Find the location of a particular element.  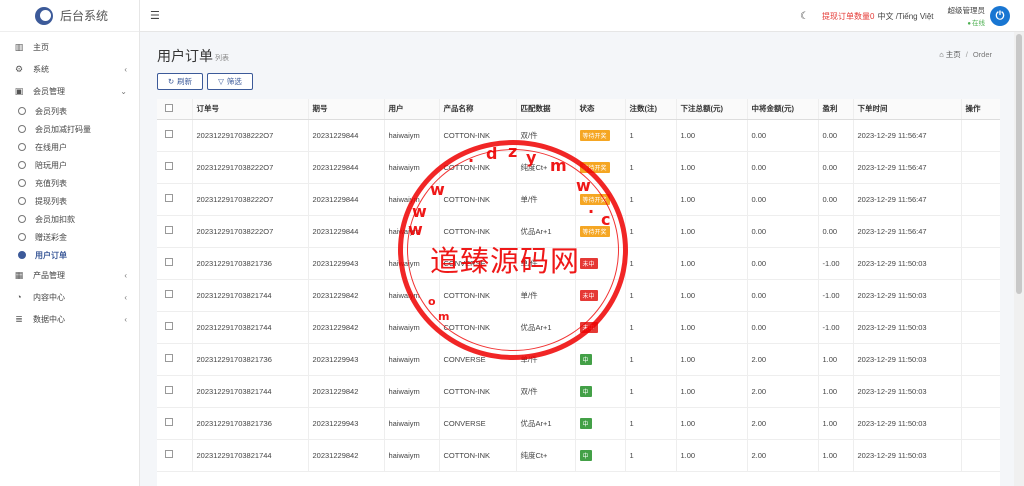

sidebar-subitem-member-list: 会员列表 is located at coordinates (69, 111).